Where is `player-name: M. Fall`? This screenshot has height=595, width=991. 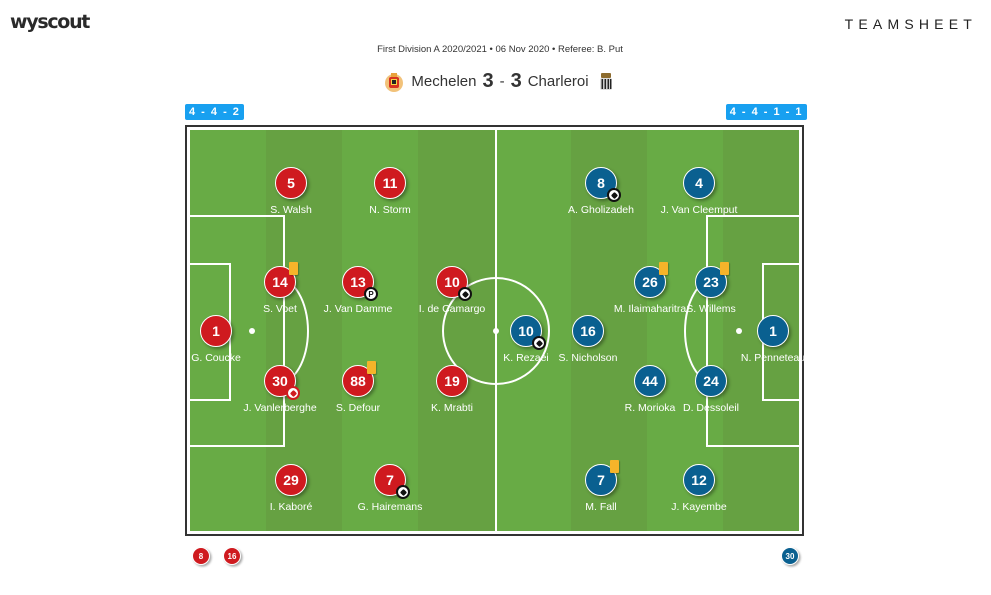
player-name: M. Fall is located at coordinates (601, 507).